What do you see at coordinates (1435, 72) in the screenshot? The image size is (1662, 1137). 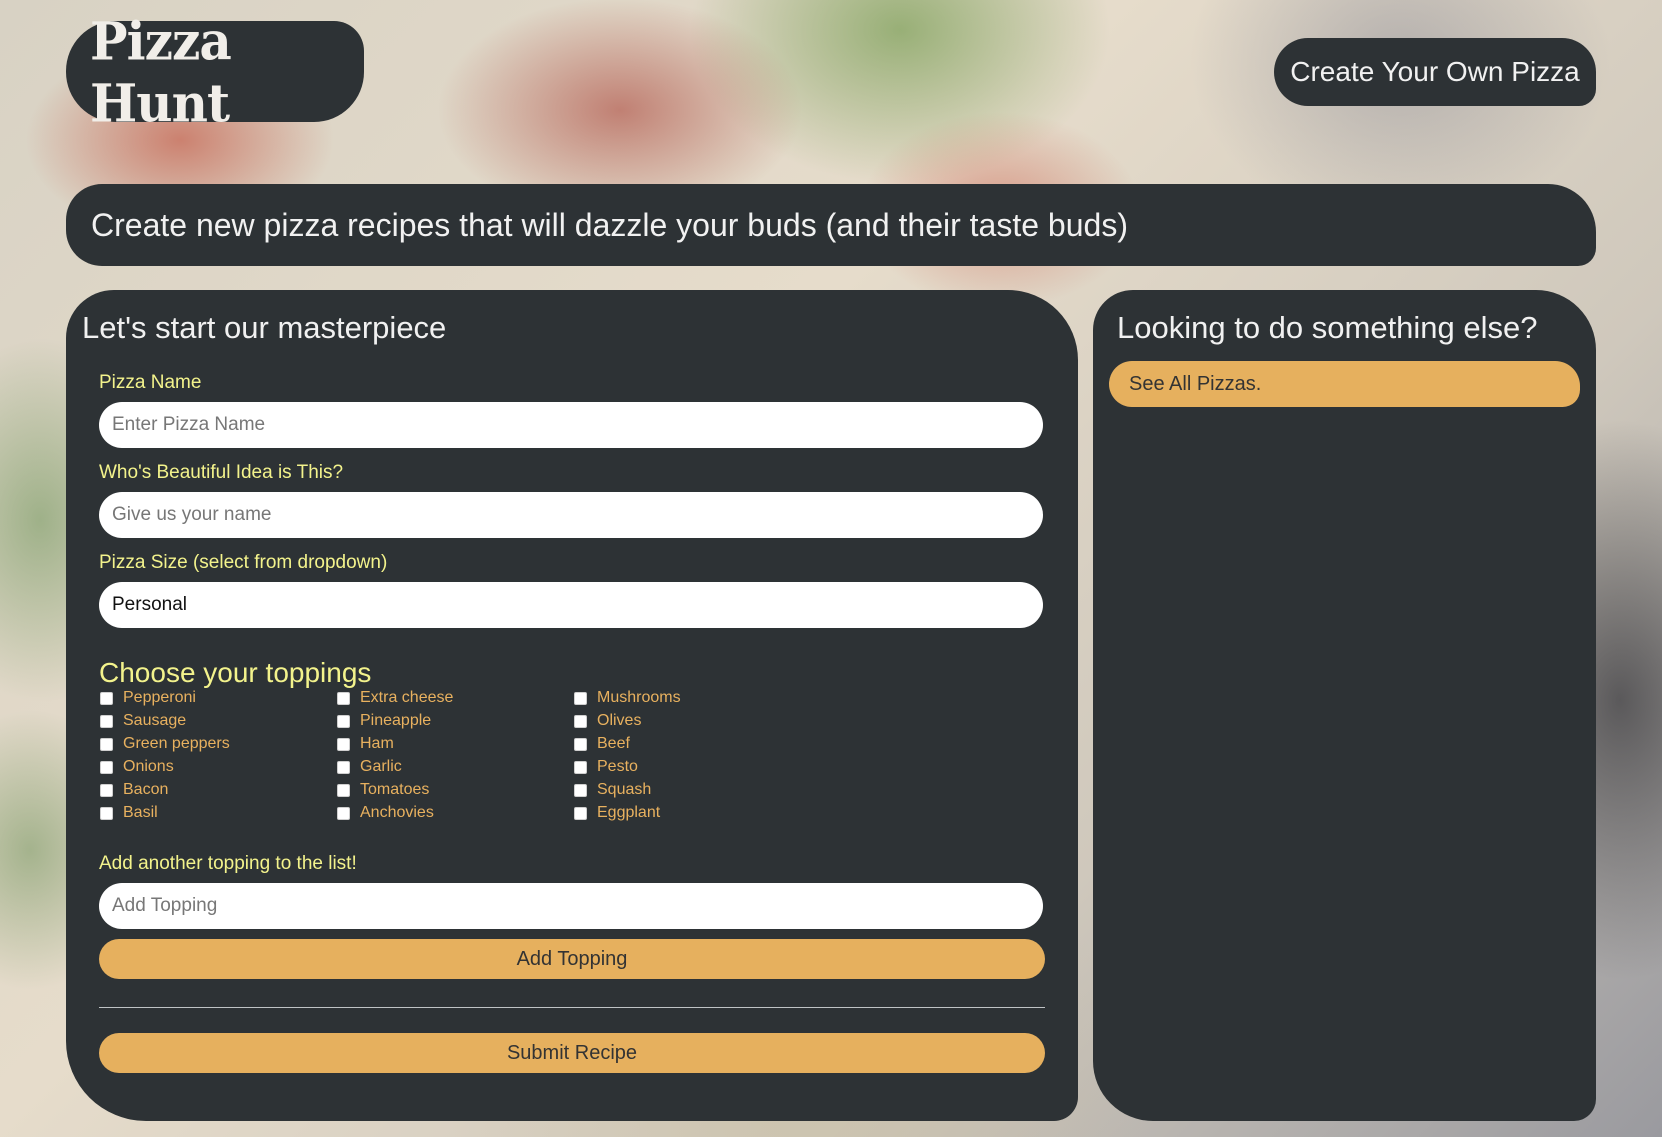 I see `create-pizza-button: Create Your Own Pizza` at bounding box center [1435, 72].